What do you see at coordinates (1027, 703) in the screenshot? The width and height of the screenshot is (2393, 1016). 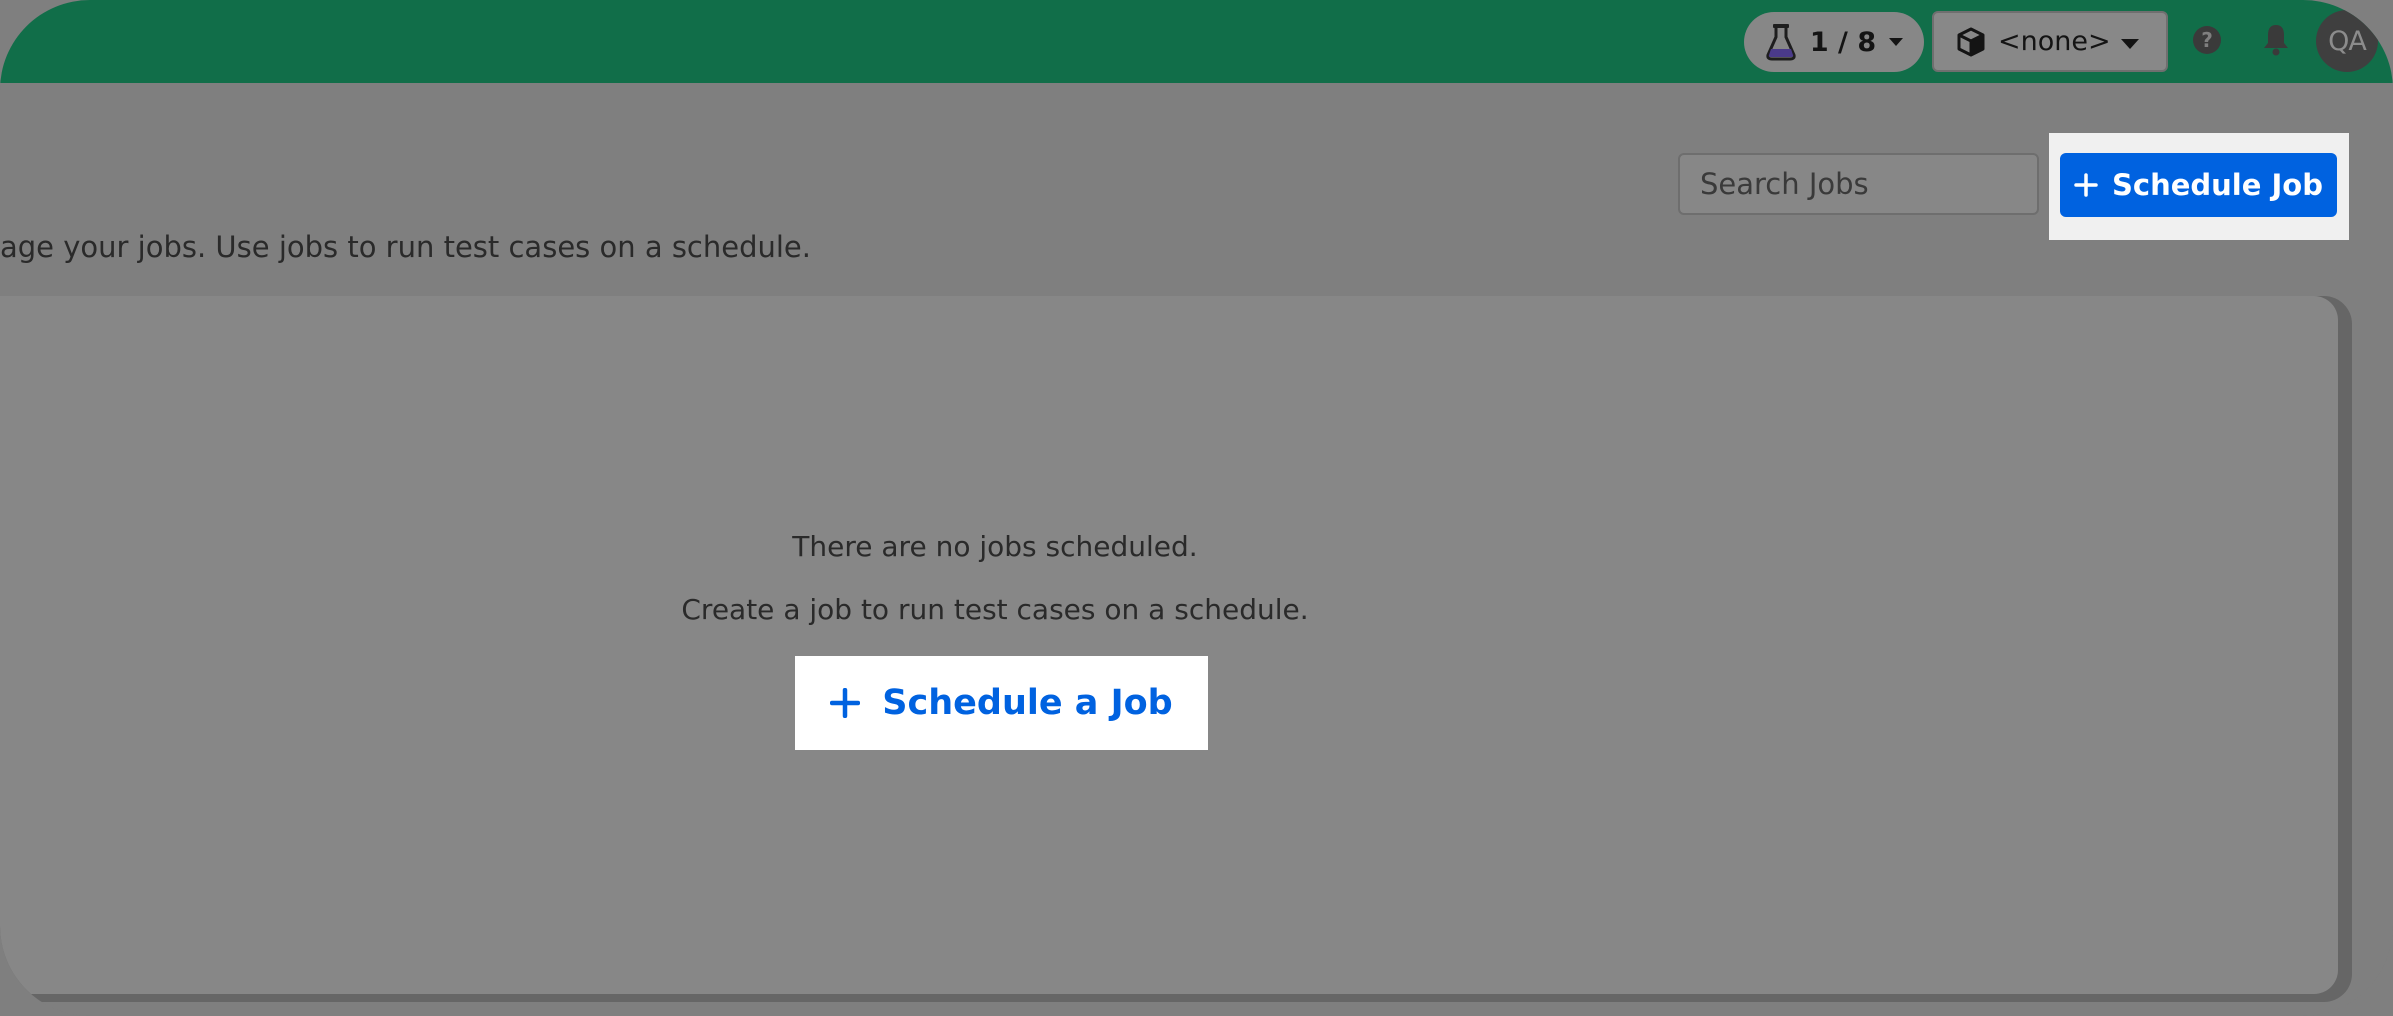 I see `schedule-a-job-label: Schedule a Job` at bounding box center [1027, 703].